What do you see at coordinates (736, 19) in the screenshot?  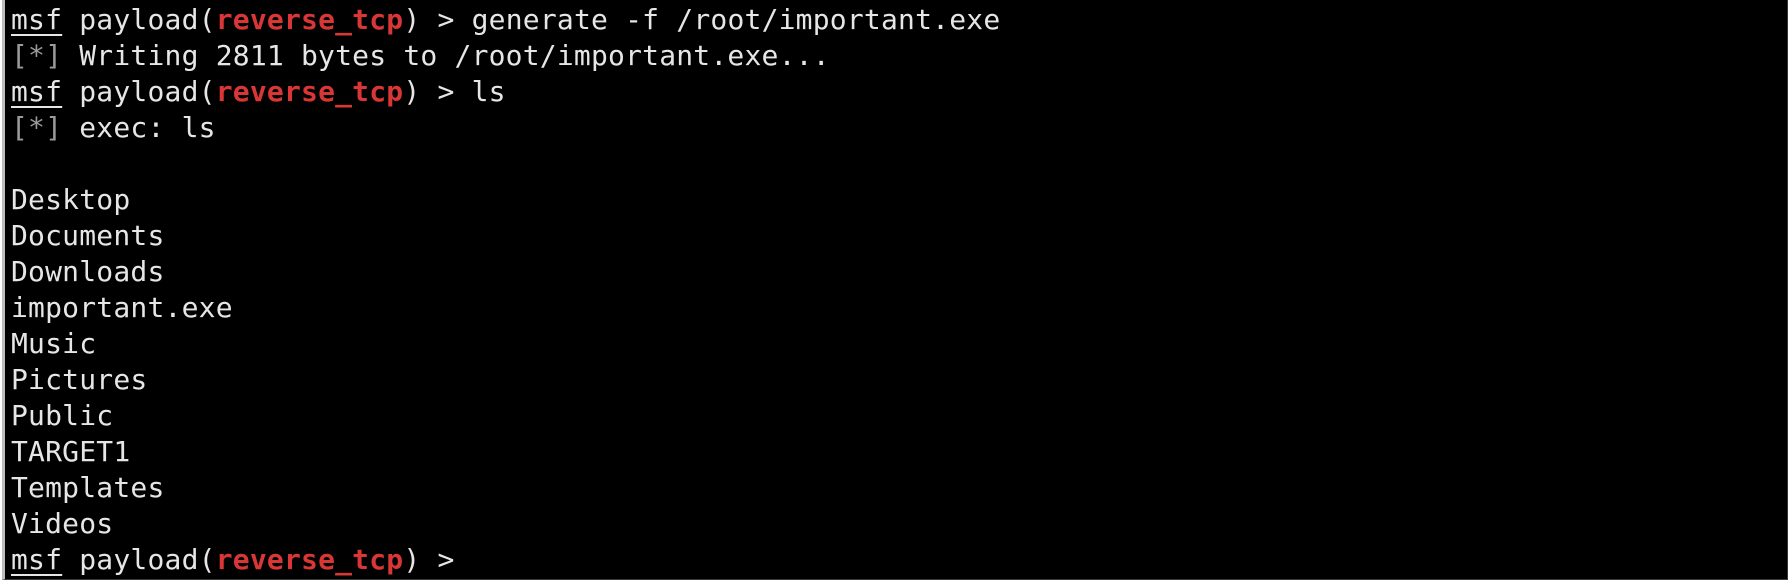 I see `command-text: generate -f /root/important.exe` at bounding box center [736, 19].